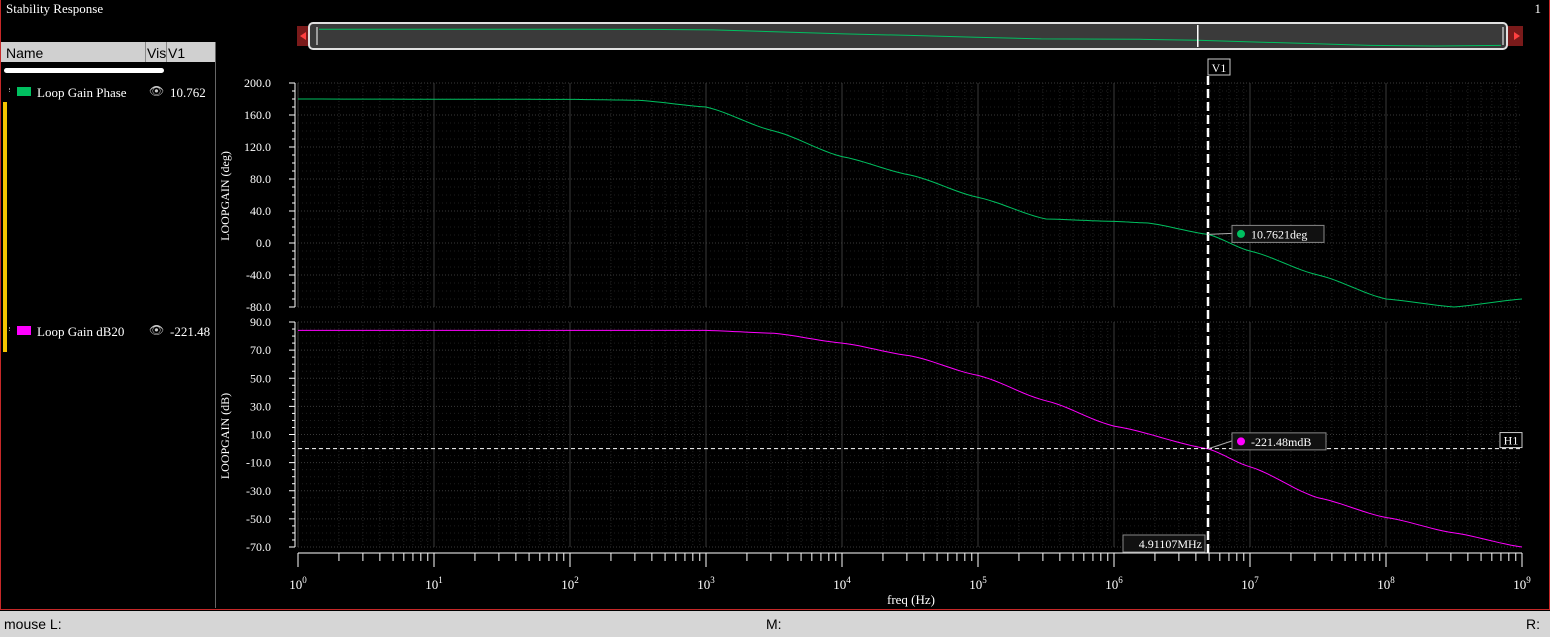 The image size is (1550, 637). I want to click on x-tick-label: 103, so click(706, 583).